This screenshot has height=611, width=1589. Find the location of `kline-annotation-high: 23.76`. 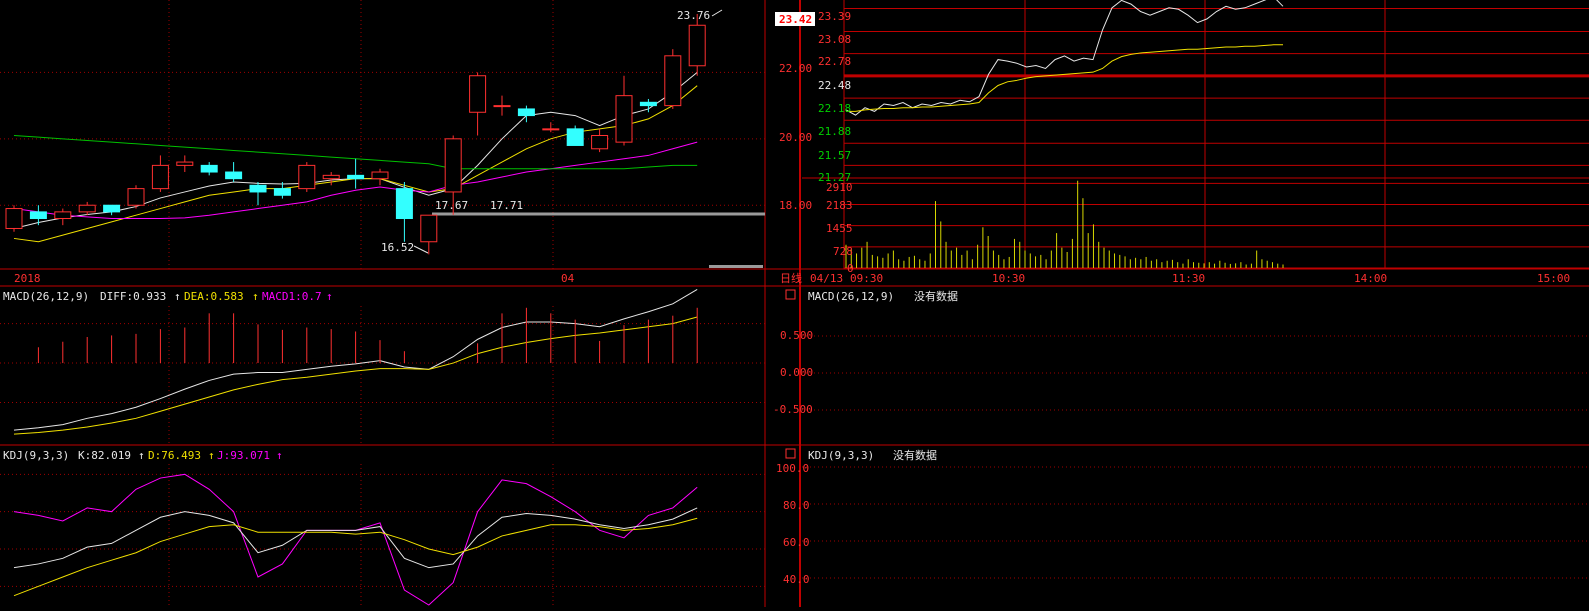

kline-annotation-high: 23.76 is located at coordinates (693, 15).